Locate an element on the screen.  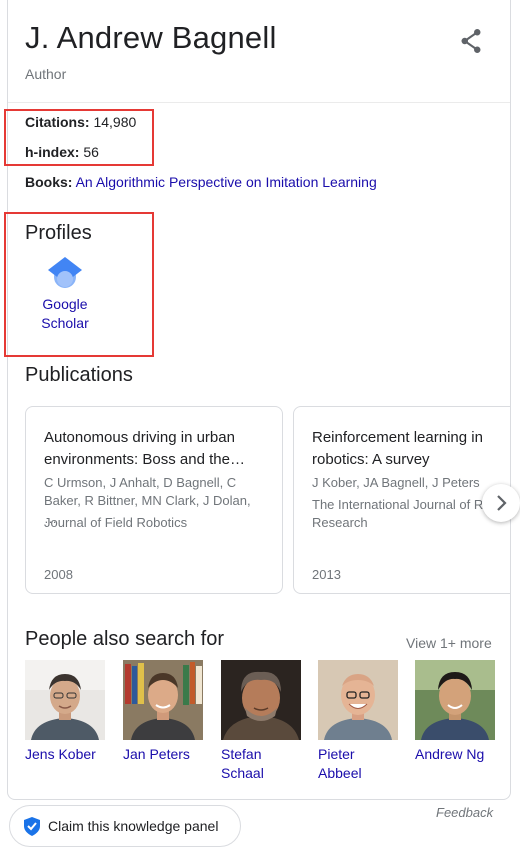
claim-panel-button: Claim this knowledge panel is located at coordinates (125, 826).